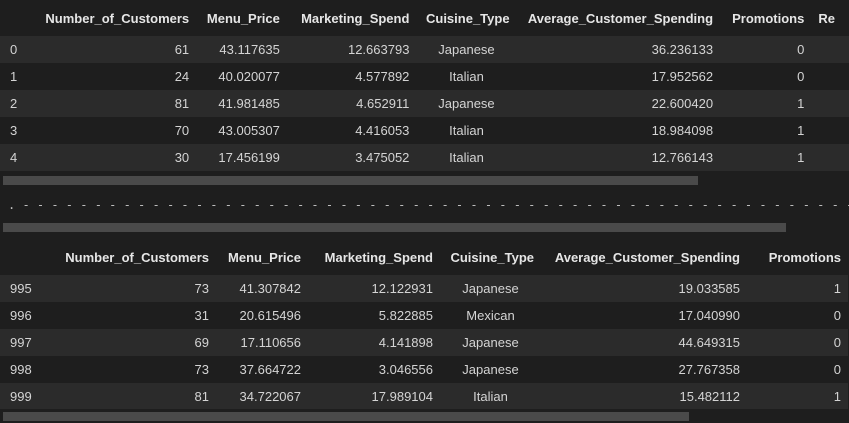 The image size is (849, 423). Describe the element at coordinates (644, 315) in the screenshot. I see `table-cell: 17.040990` at that location.